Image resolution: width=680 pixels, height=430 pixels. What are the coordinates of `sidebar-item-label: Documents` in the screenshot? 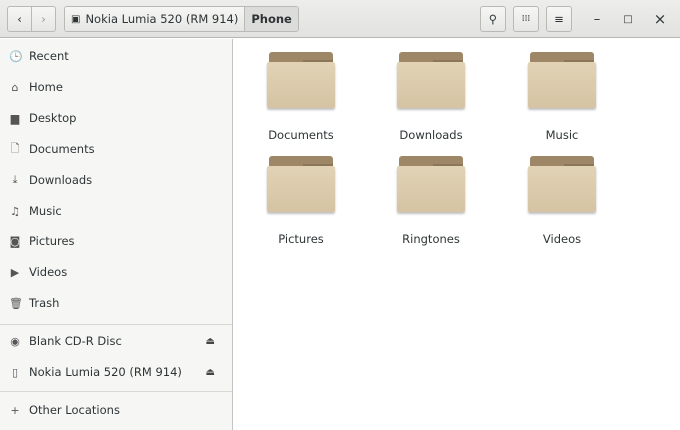 It's located at (62, 149).